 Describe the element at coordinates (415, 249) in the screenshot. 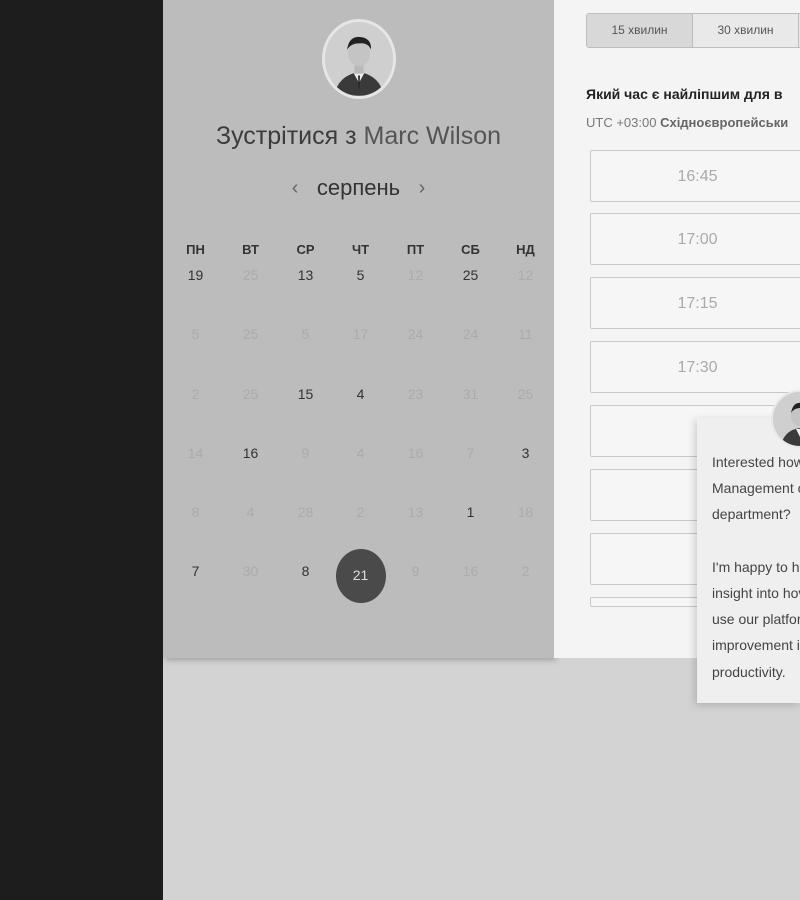

I see `weekday-label: ПТ` at that location.